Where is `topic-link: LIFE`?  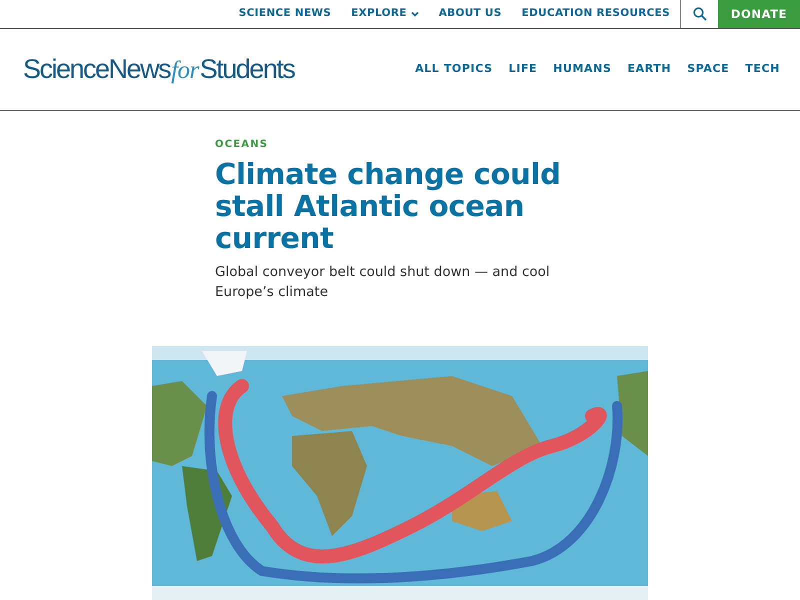
topic-link: LIFE is located at coordinates (523, 69).